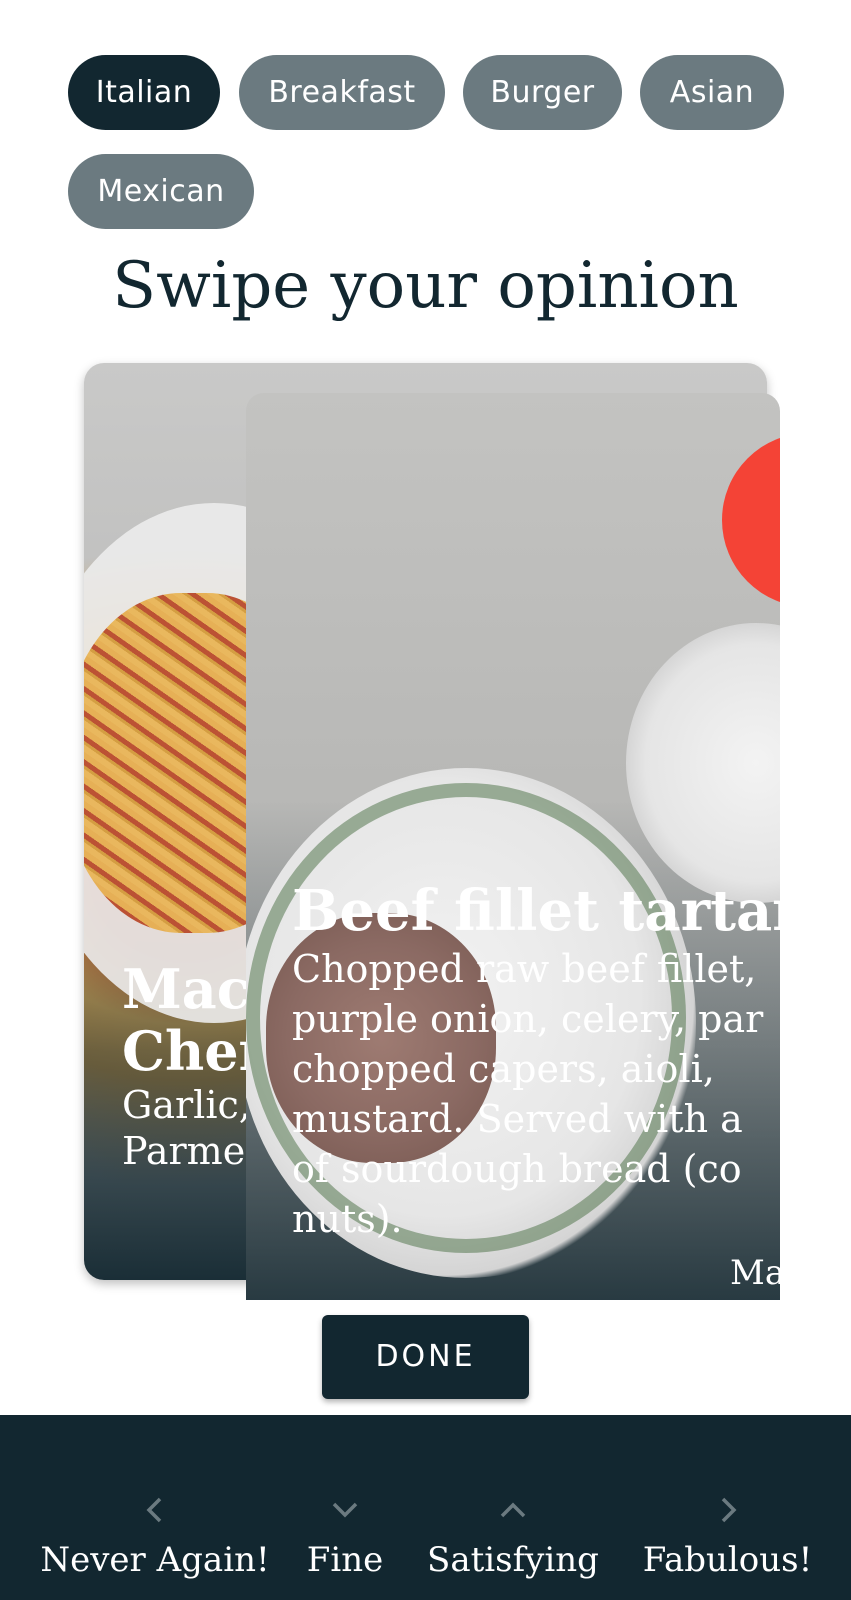  I want to click on chip-asian: Asian, so click(712, 92).